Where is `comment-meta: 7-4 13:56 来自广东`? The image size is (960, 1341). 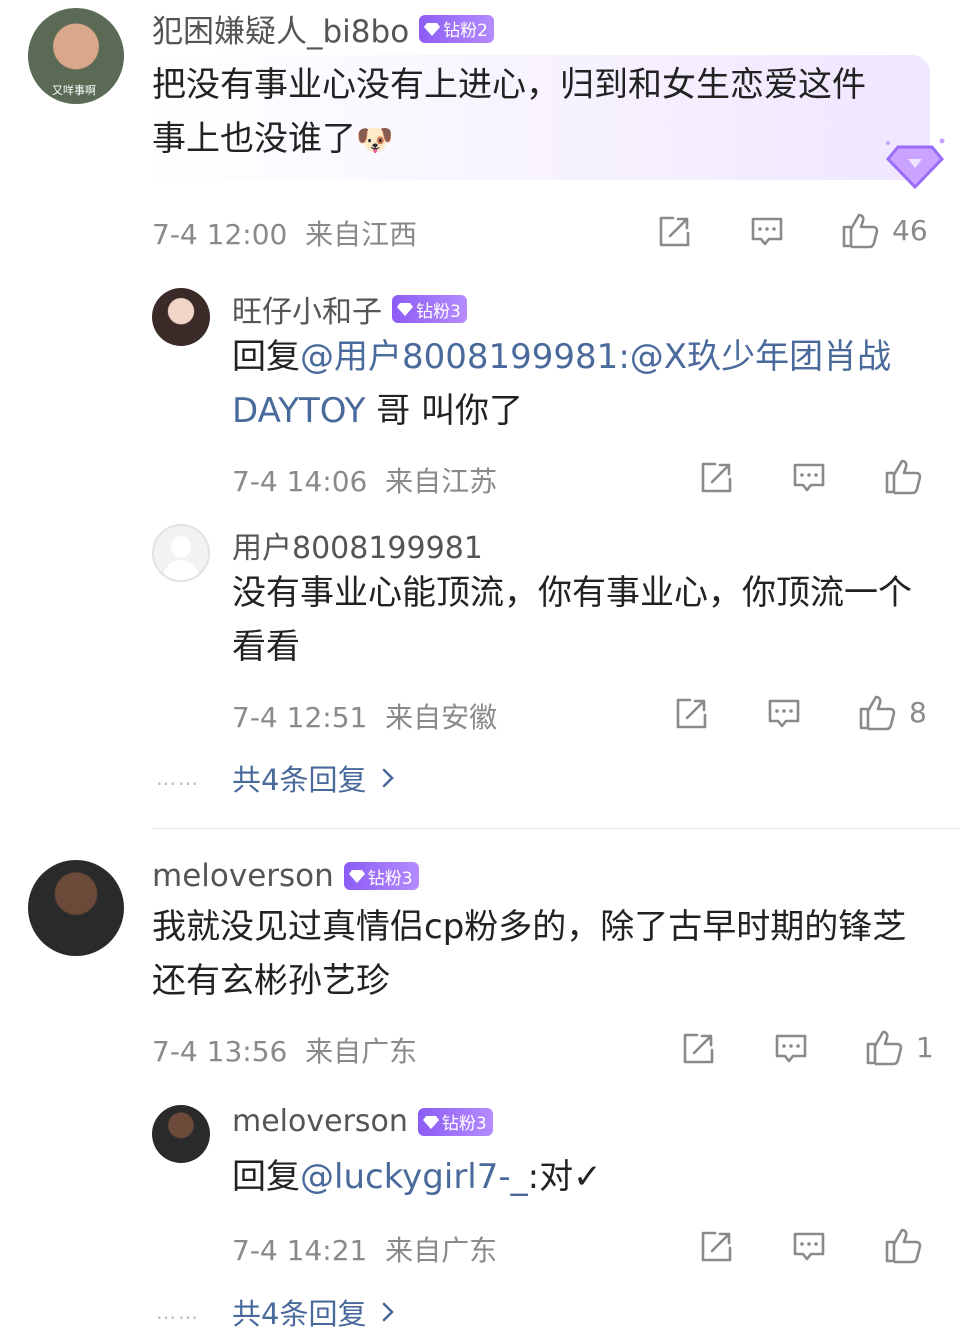 comment-meta: 7-4 13:56 来自广东 is located at coordinates (284, 1050).